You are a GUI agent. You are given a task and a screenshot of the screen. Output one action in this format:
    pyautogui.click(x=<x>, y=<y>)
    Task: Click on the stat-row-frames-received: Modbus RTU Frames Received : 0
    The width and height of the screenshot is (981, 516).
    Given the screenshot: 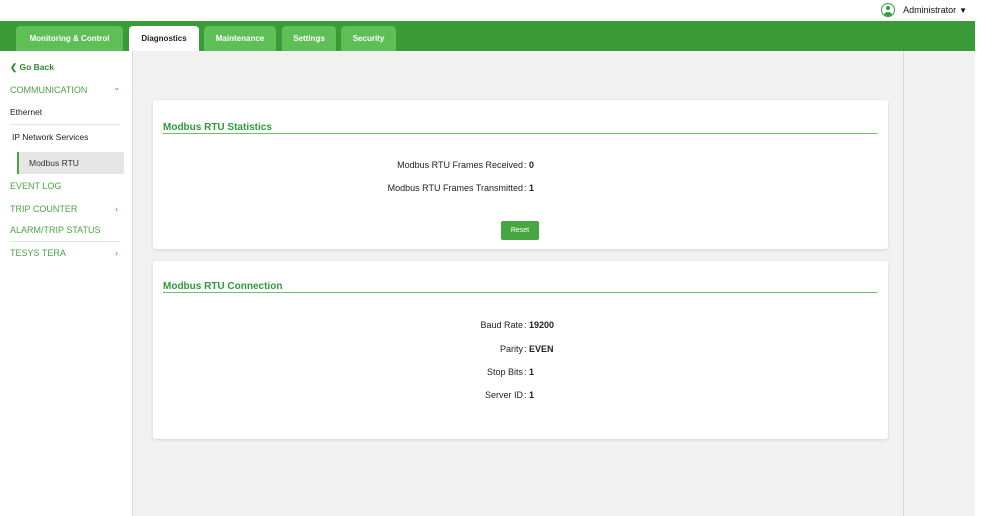 What is the action you would take?
    pyautogui.click(x=520, y=166)
    